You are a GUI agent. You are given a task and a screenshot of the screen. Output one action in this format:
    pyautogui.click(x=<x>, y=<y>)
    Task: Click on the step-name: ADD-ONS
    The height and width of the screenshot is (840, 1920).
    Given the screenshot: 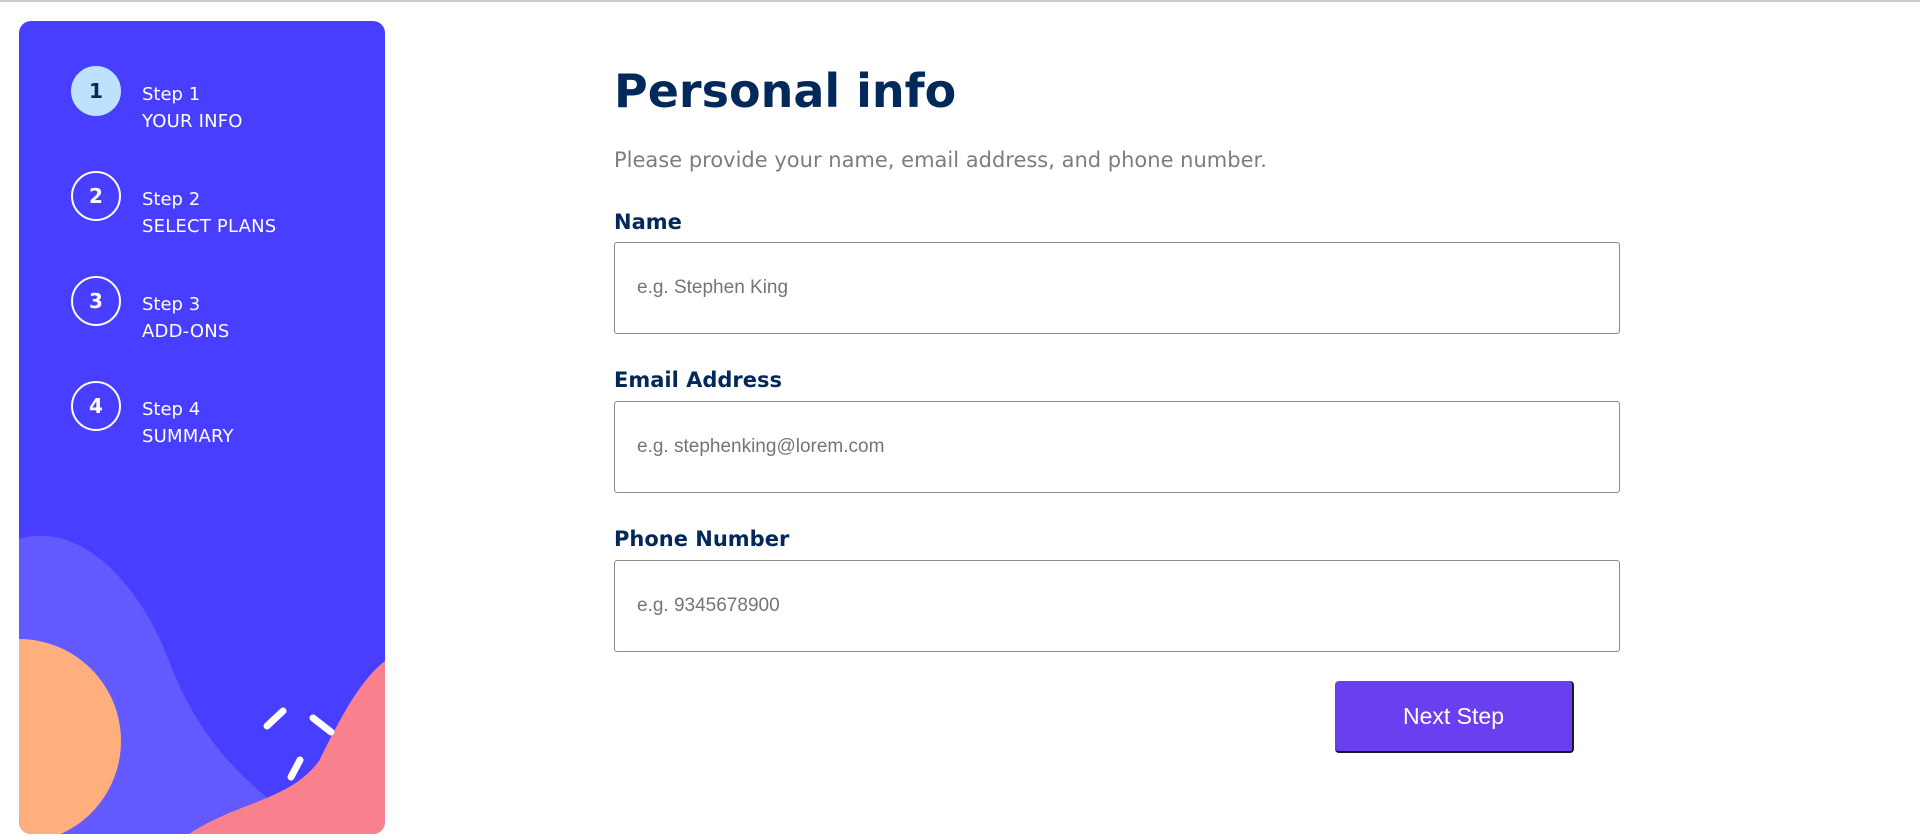 What is the action you would take?
    pyautogui.click(x=186, y=331)
    